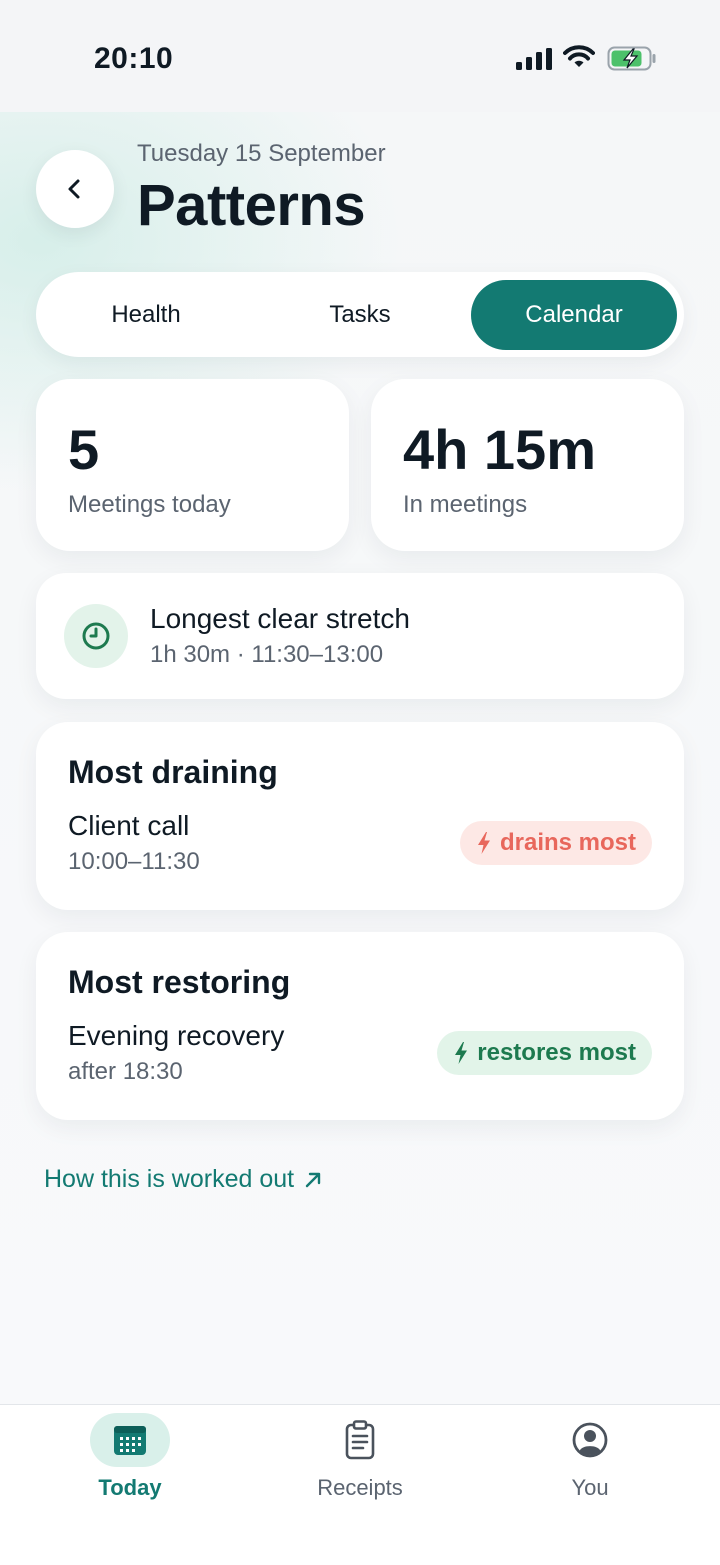  I want to click on restoring-item-name: Evening recovery, so click(176, 1035).